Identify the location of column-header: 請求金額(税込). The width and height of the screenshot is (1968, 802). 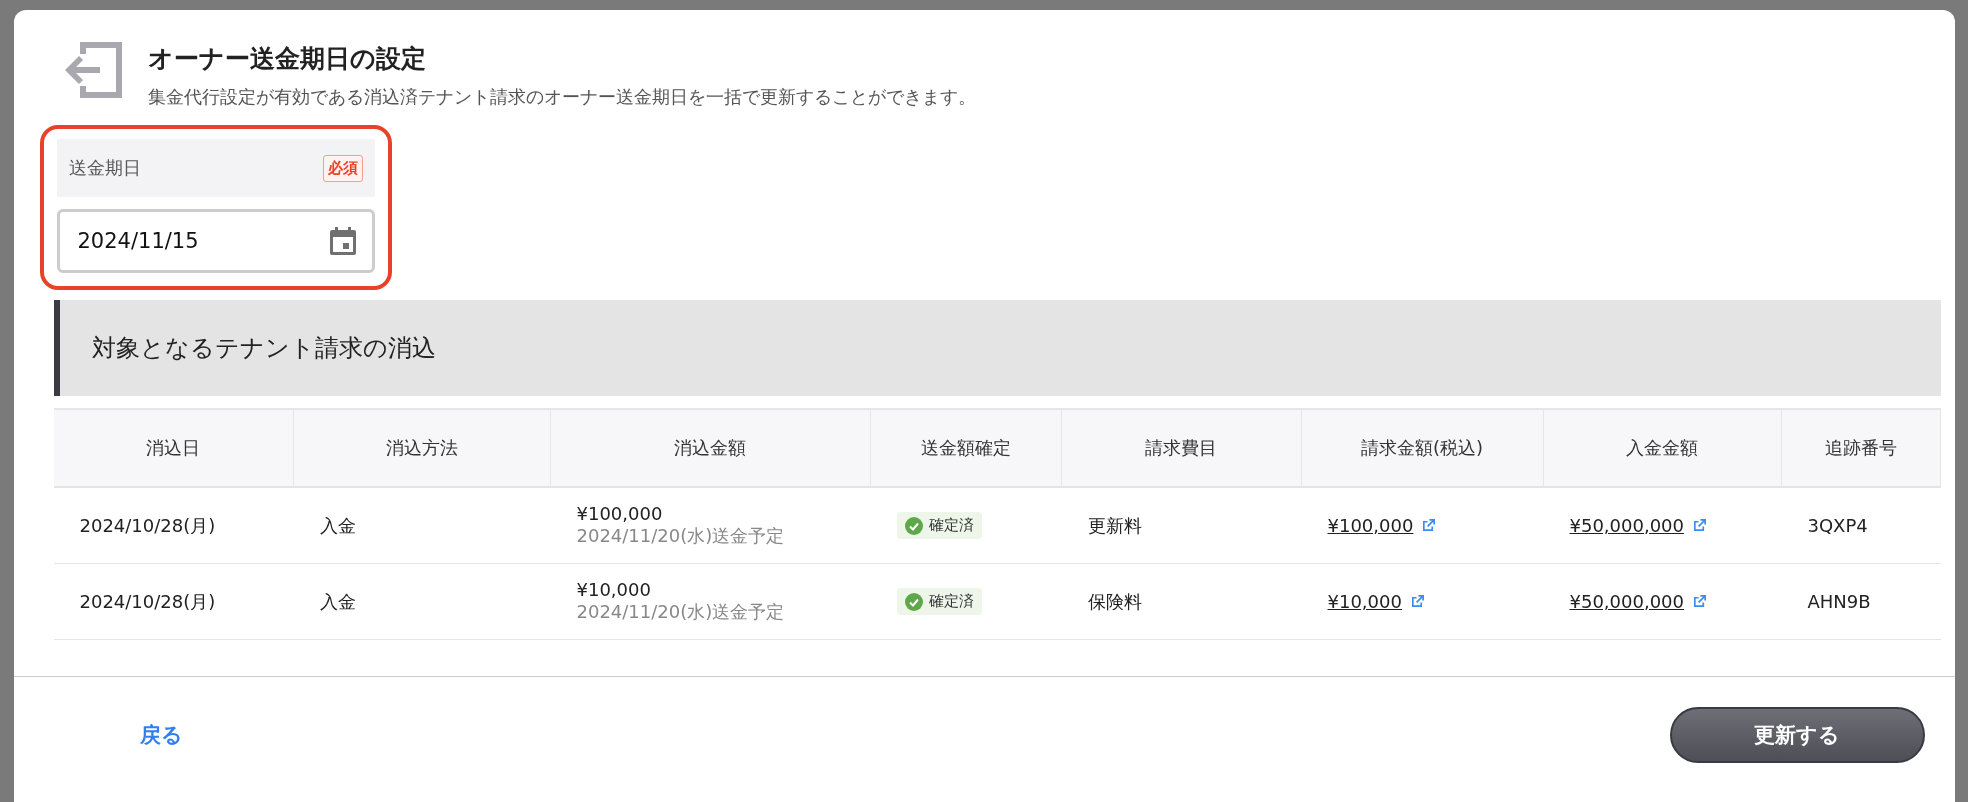
(1422, 449).